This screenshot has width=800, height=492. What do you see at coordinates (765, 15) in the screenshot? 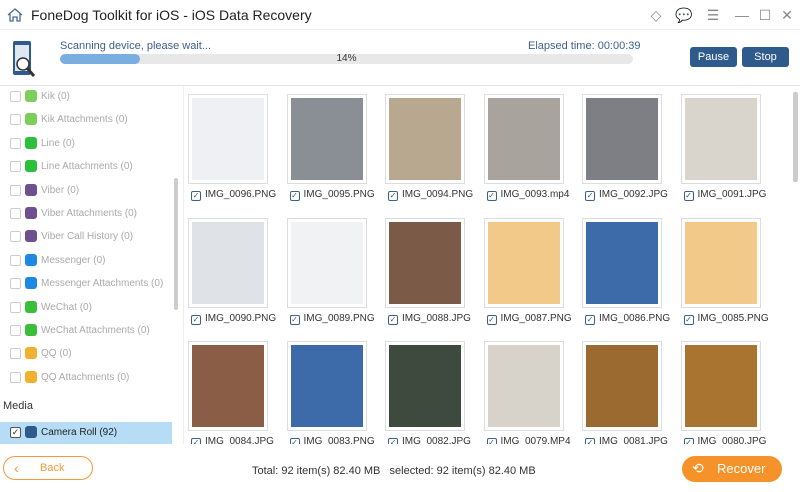
I see `maximize-icon: ☐` at bounding box center [765, 15].